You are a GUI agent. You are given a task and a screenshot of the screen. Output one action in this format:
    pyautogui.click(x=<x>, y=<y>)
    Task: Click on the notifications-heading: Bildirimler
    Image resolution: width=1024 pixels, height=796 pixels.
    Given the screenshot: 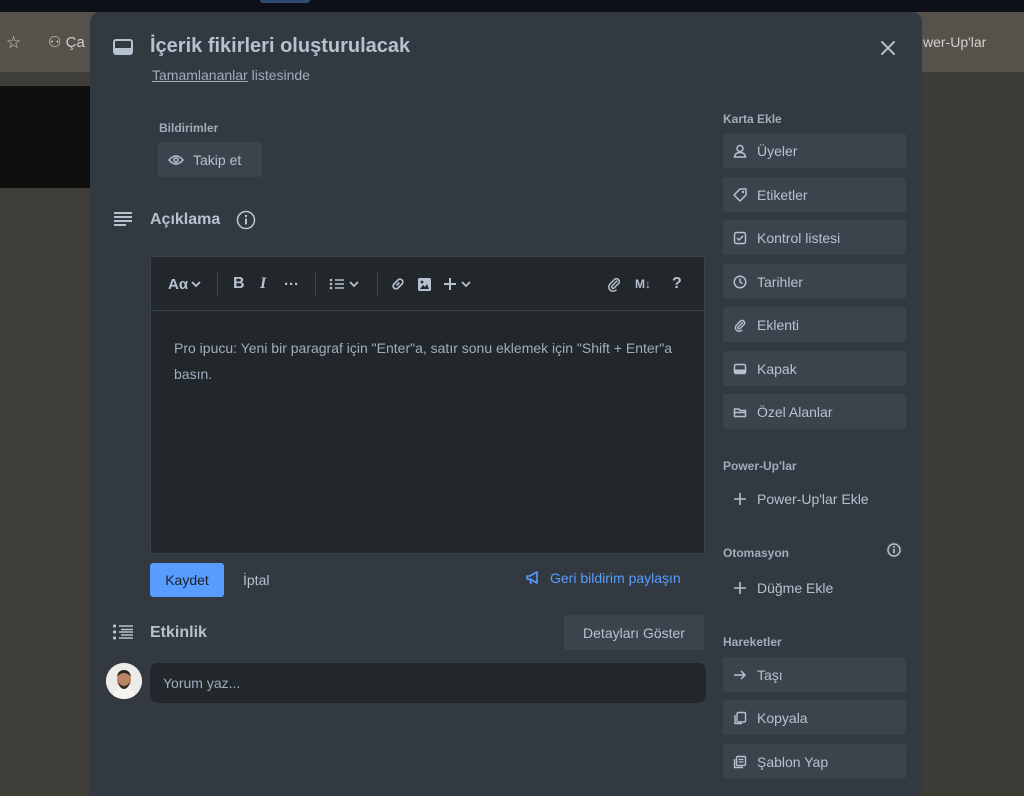 What is the action you would take?
    pyautogui.click(x=189, y=128)
    